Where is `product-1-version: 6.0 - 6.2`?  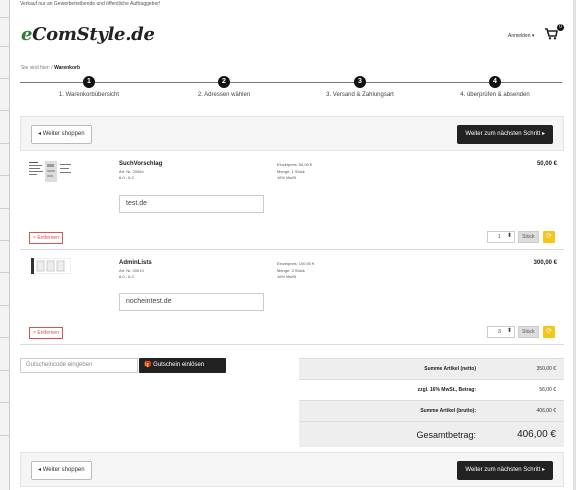 product-1-version: 6.0 - 6.2 is located at coordinates (126, 177).